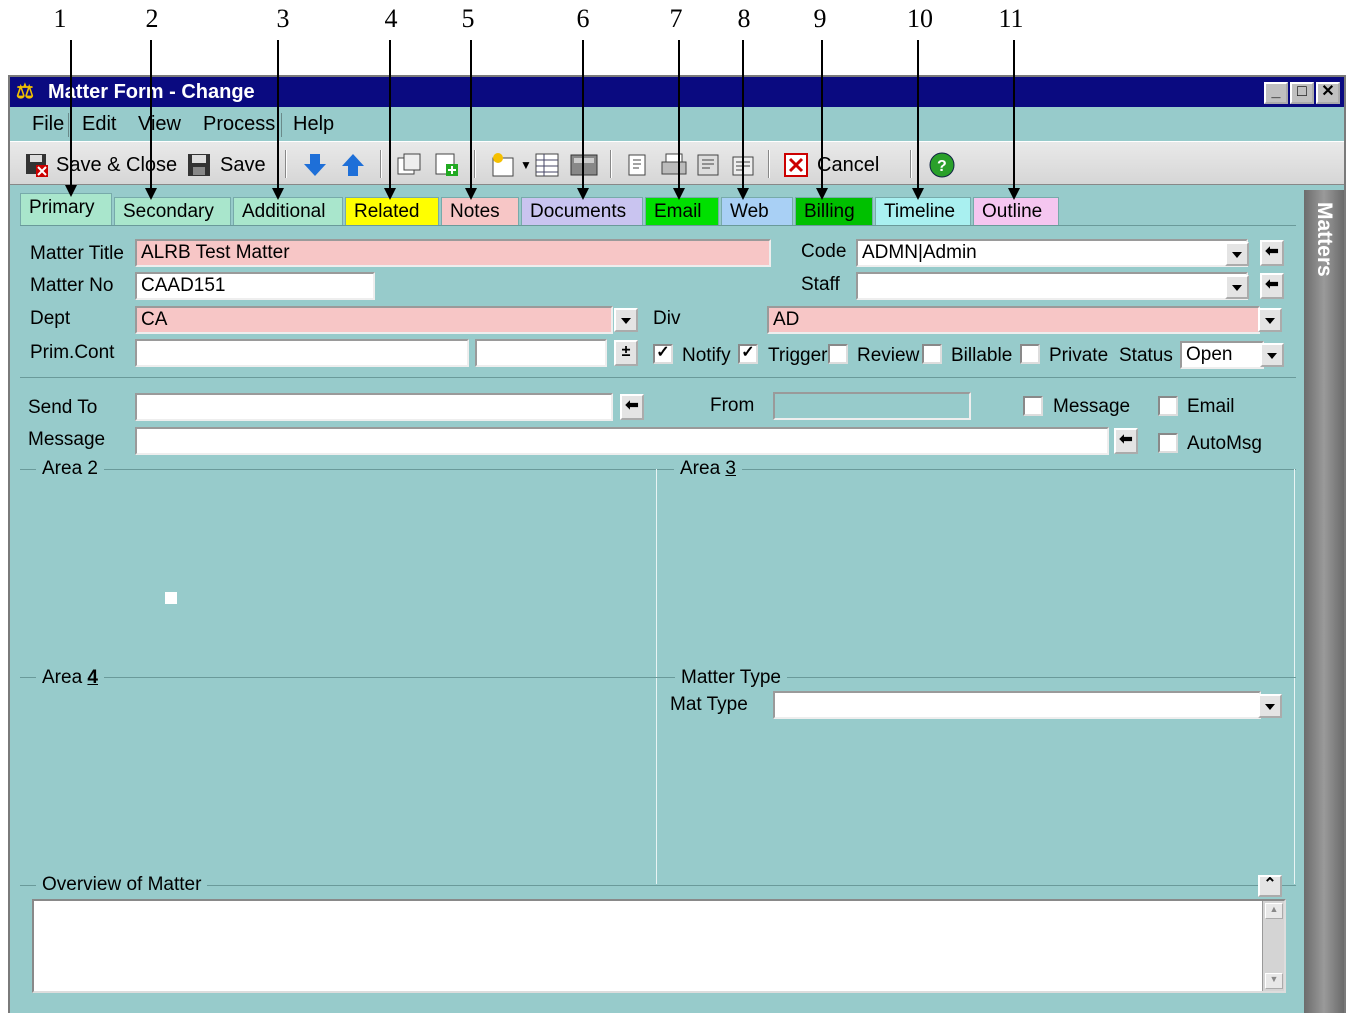 Image resolution: width=1353 pixels, height=1013 pixels. I want to click on matter-title-field: ALRB Test Matter, so click(453, 253).